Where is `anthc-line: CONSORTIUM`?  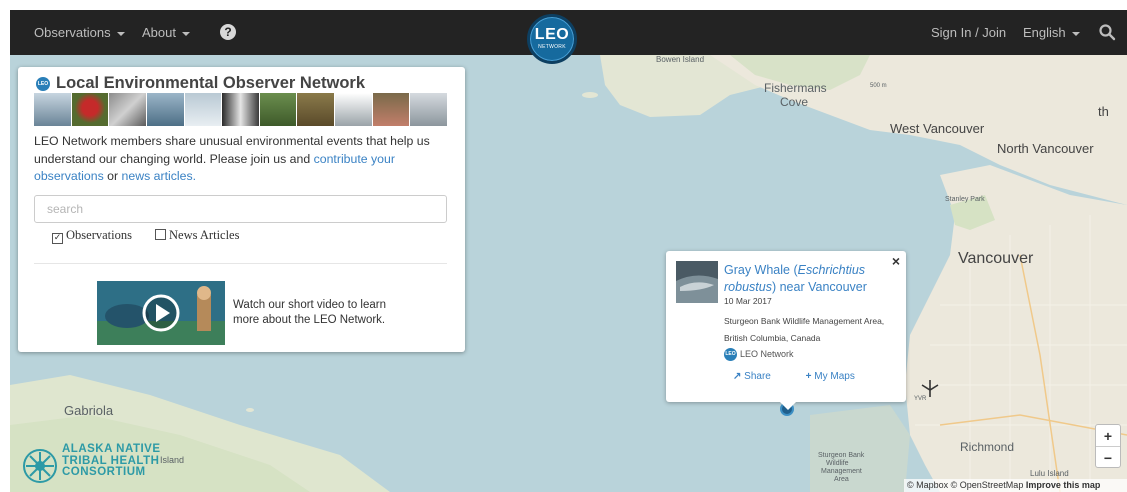
anthc-line: CONSORTIUM is located at coordinates (104, 472).